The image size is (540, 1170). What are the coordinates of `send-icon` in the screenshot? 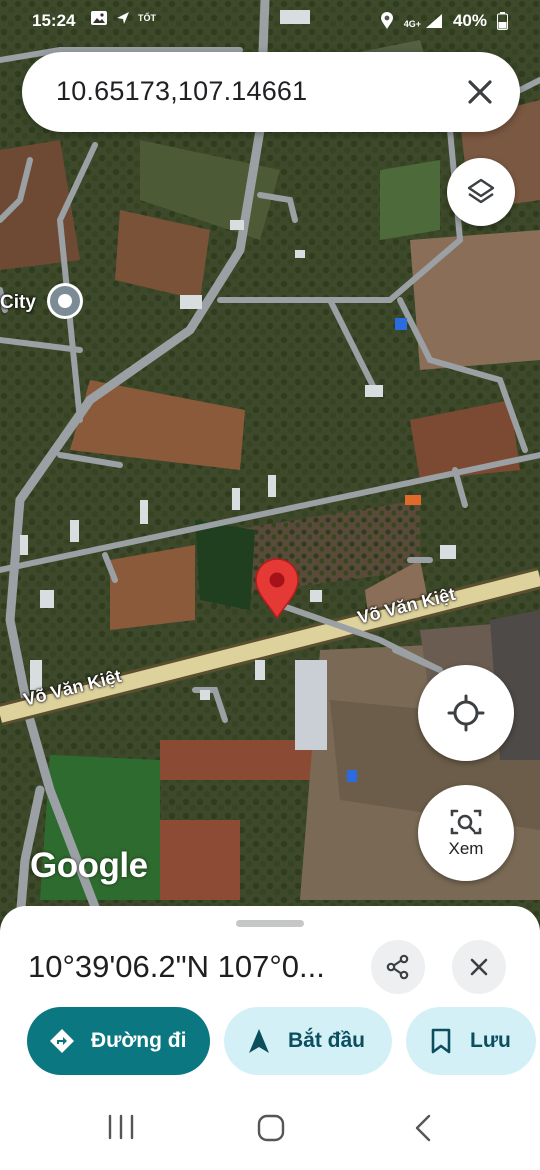 It's located at (123, 18).